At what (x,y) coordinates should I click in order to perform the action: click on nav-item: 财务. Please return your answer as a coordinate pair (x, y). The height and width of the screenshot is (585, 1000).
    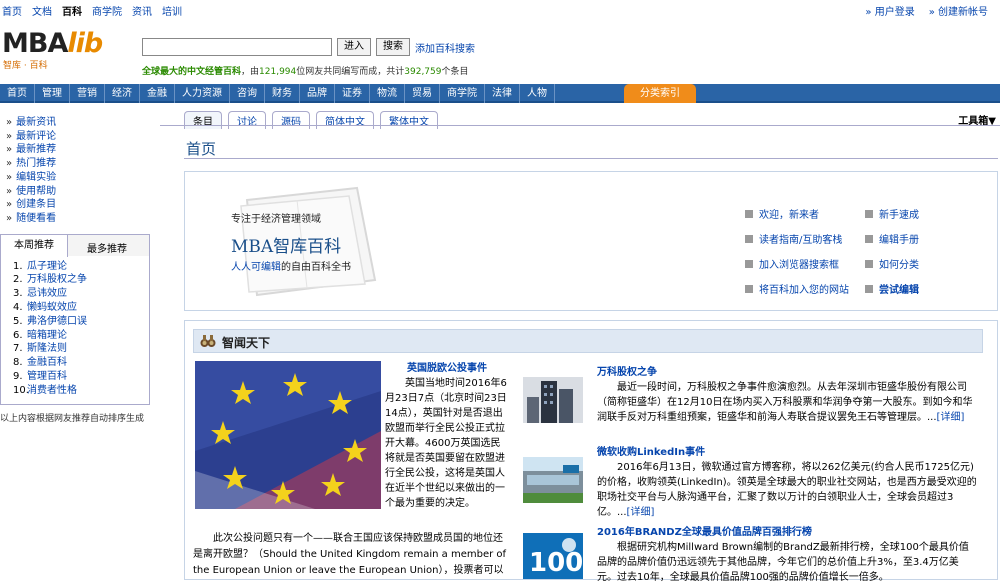
    Looking at the image, I should click on (282, 93).